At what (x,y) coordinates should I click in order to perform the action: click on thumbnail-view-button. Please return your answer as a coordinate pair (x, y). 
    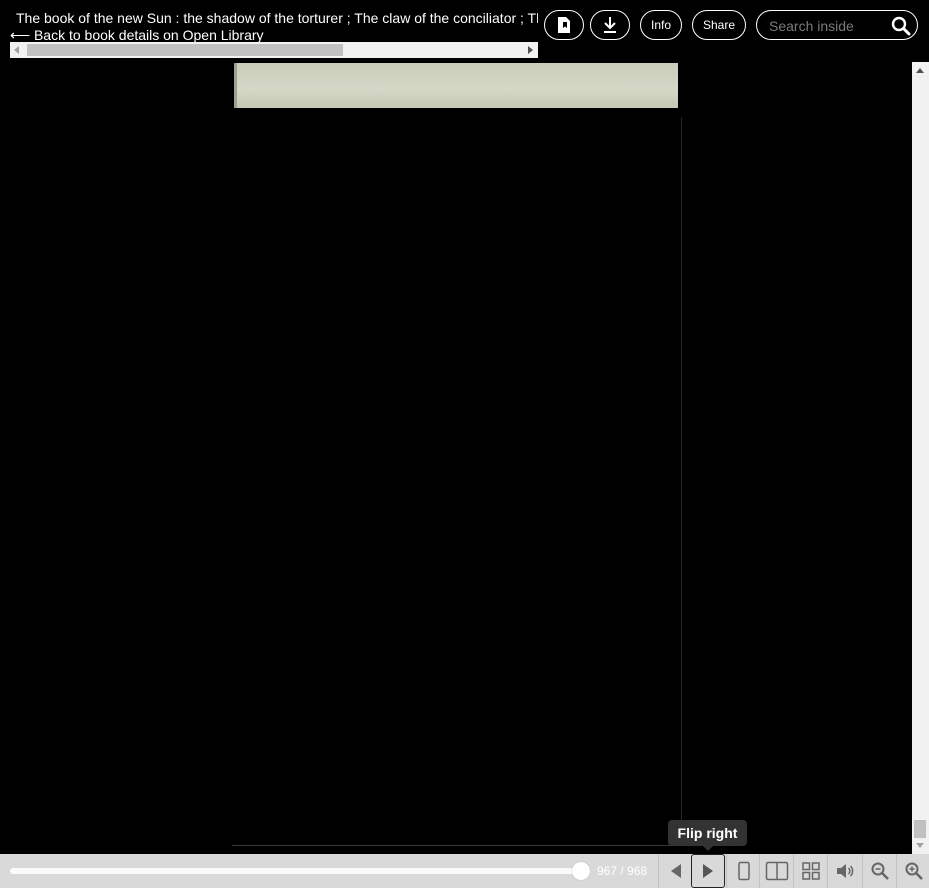
    Looking at the image, I should click on (810, 871).